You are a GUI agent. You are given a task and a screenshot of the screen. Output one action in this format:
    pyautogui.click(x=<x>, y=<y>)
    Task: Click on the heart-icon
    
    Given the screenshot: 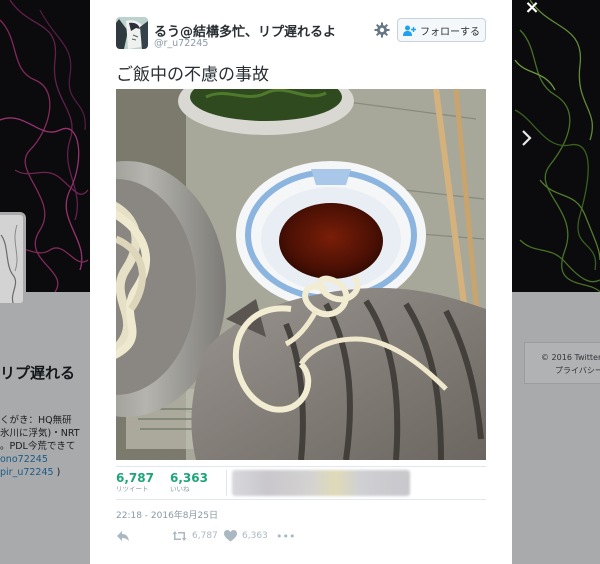 What is the action you would take?
    pyautogui.click(x=230, y=536)
    